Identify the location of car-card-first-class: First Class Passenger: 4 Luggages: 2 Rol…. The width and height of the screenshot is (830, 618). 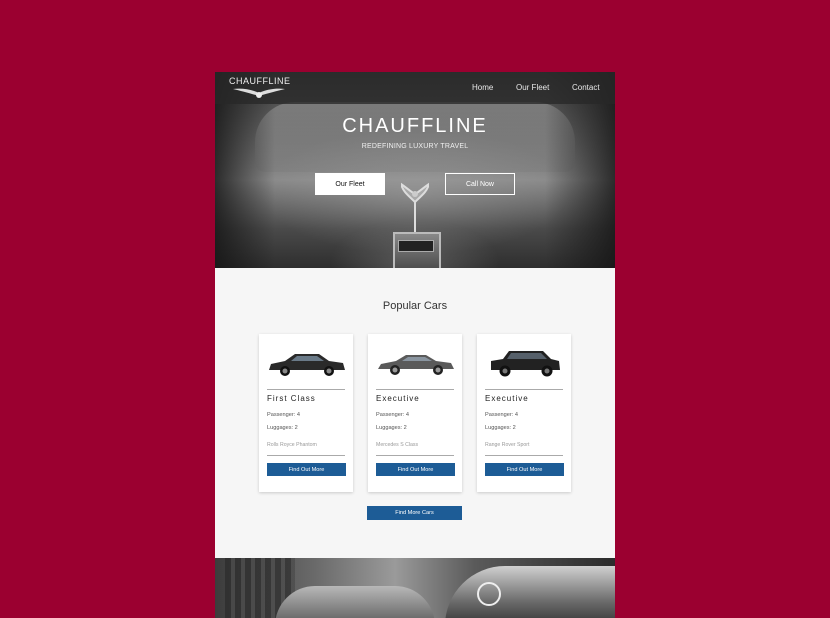
(306, 413).